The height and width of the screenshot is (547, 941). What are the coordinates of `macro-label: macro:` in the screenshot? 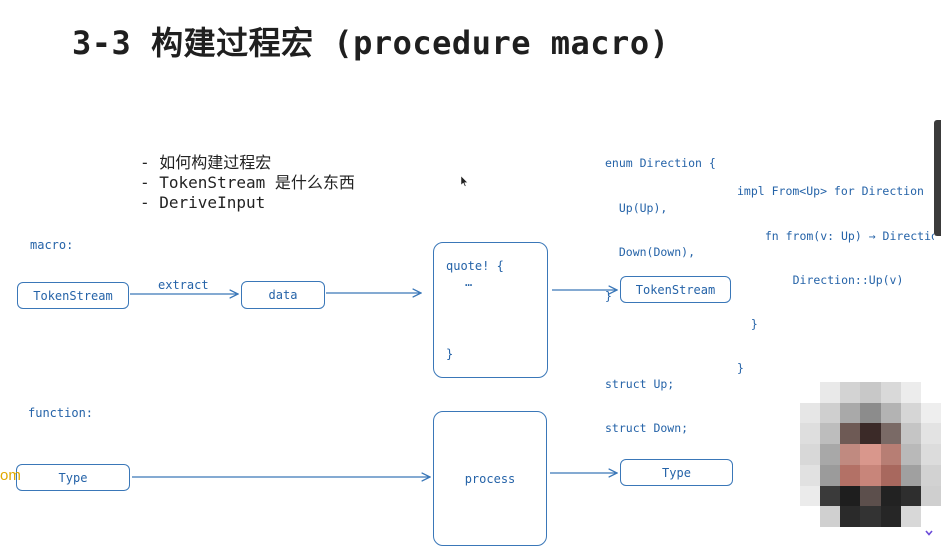 It's located at (52, 245).